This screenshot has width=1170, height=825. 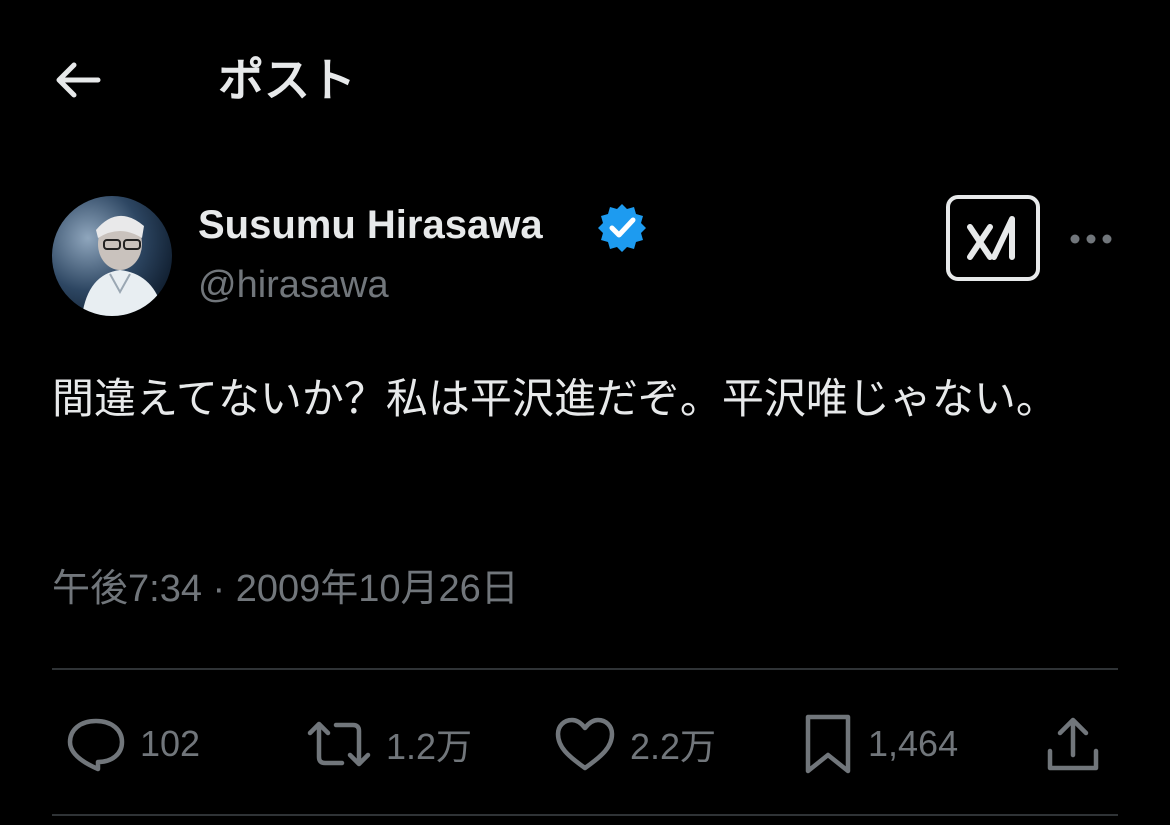 I want to click on share-button, so click(x=1073, y=744).